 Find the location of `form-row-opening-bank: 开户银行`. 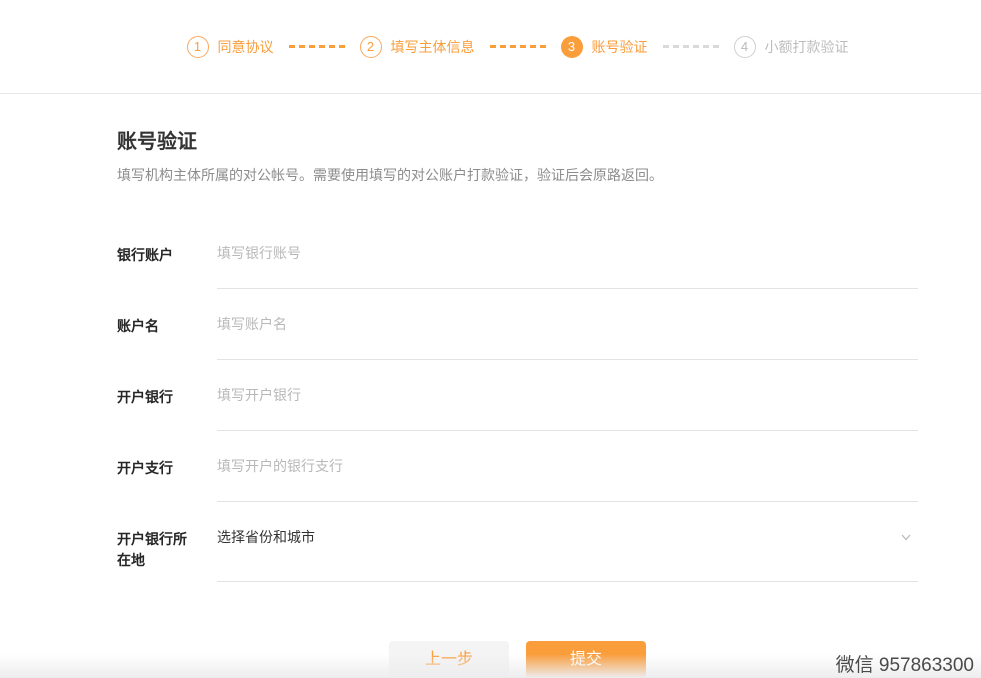

form-row-opening-bank: 开户银行 is located at coordinates (517, 395).